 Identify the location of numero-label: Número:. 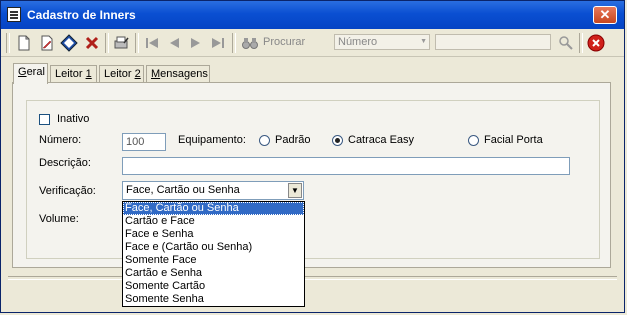
(60, 140).